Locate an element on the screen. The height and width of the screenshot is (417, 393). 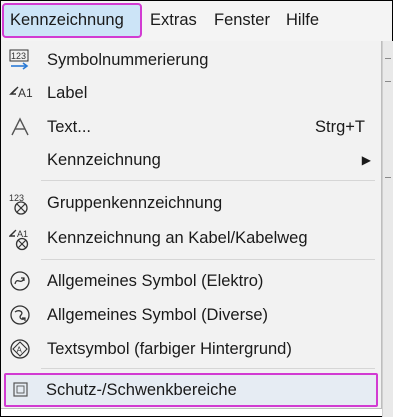
symbol-numbering-icon: 123 is located at coordinates (20, 60).